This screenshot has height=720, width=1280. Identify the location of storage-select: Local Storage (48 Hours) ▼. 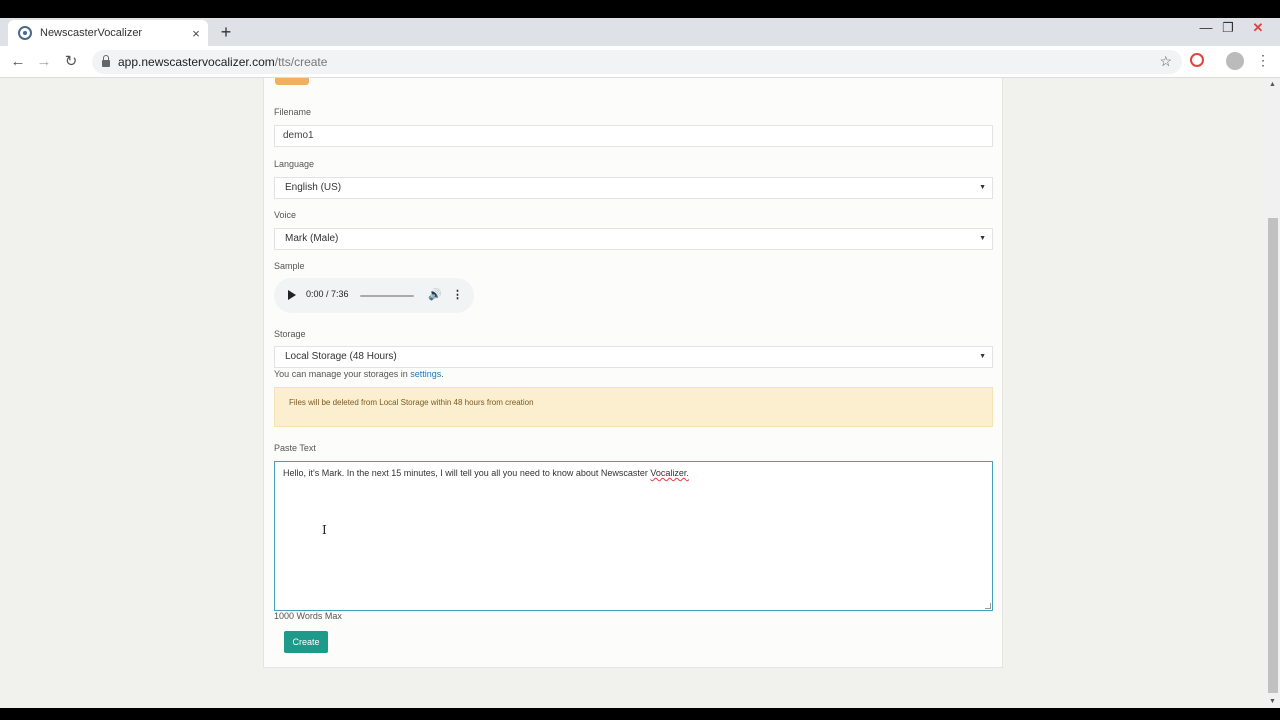
(633, 357).